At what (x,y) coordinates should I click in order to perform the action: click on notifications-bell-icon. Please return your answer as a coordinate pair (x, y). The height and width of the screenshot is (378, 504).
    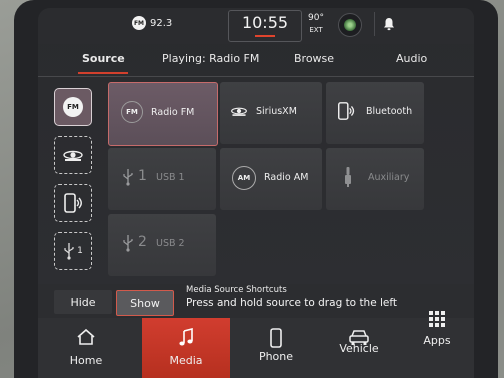
    Looking at the image, I should click on (388, 24).